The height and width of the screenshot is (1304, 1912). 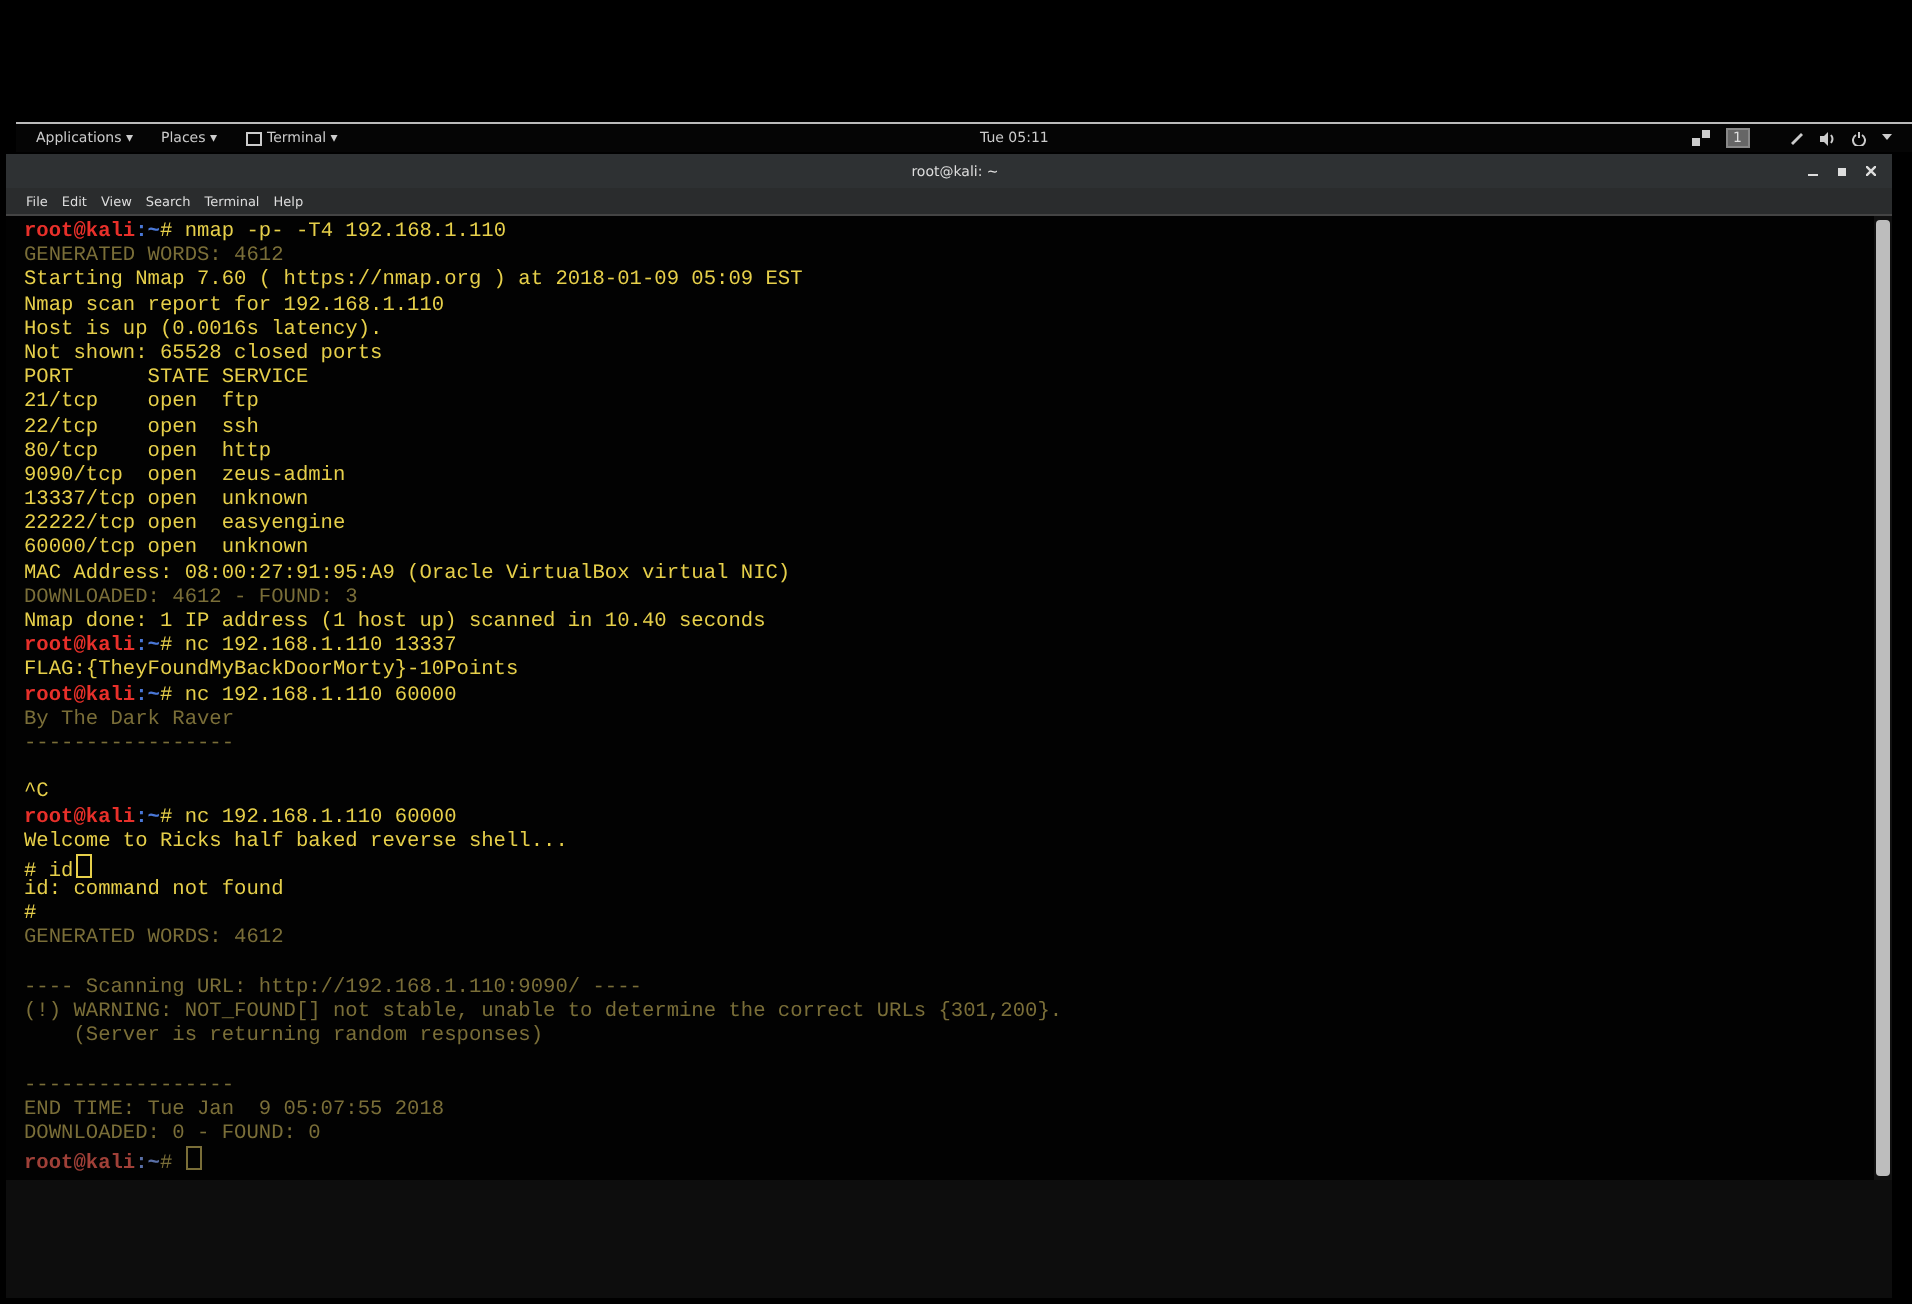 What do you see at coordinates (36, 792) in the screenshot?
I see `terminal-line: ^C` at bounding box center [36, 792].